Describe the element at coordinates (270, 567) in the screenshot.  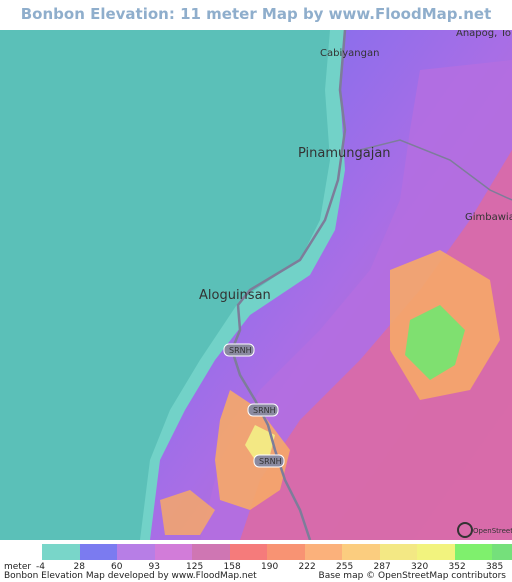
I see `legend-tick-label: 190` at that location.